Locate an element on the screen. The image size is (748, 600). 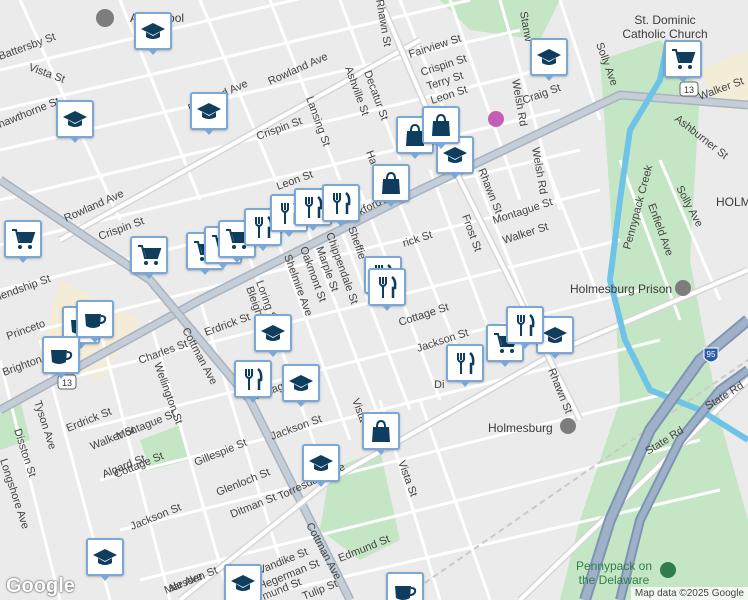
landmark-poi-icon is located at coordinates (683, 288).